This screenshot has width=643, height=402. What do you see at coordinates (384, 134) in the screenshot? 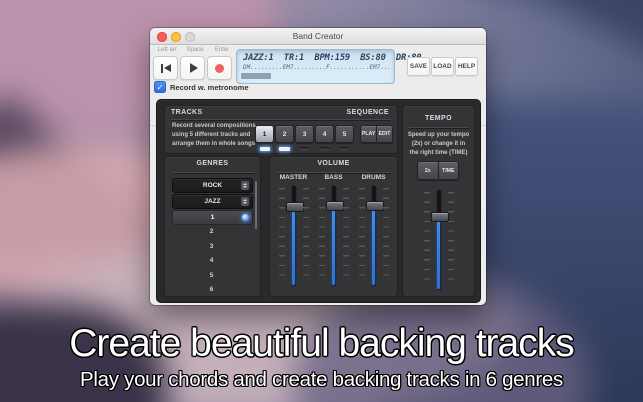
I see `sequence-edit-button: EDIT` at bounding box center [384, 134].